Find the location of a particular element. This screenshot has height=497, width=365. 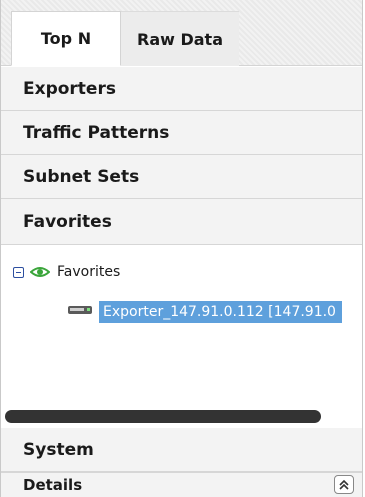

horizontal-scrollbar is located at coordinates (181, 416).